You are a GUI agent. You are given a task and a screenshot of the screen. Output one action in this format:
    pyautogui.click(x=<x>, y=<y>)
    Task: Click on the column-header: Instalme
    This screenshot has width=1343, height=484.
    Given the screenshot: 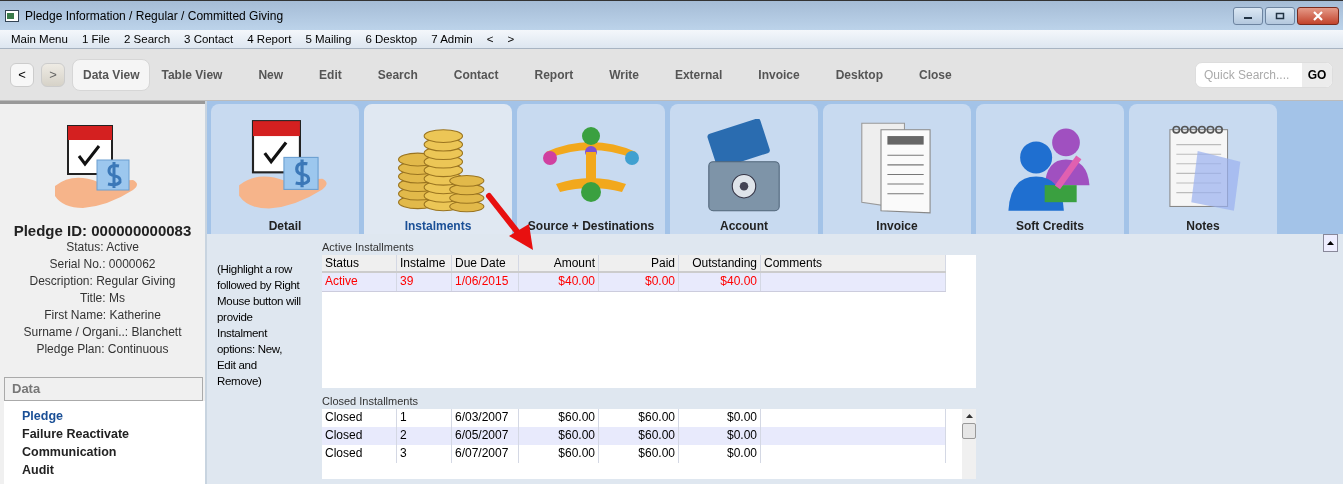 What is the action you would take?
    pyautogui.click(x=424, y=263)
    